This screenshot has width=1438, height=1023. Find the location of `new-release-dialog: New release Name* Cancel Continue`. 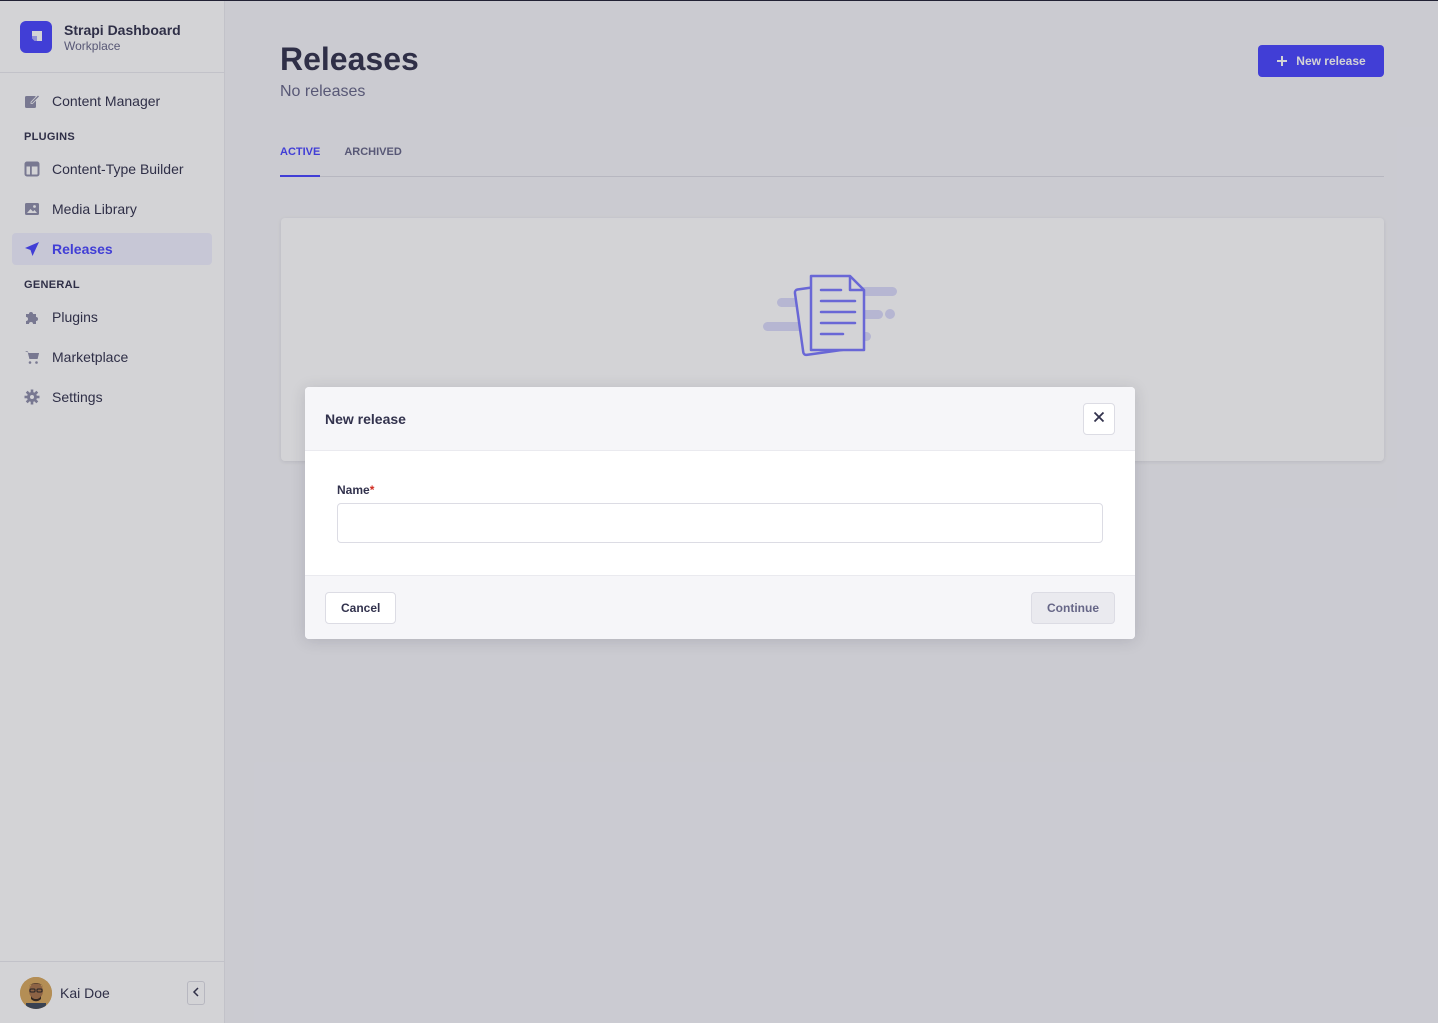

new-release-dialog: New release Name* Cancel Continue is located at coordinates (720, 513).